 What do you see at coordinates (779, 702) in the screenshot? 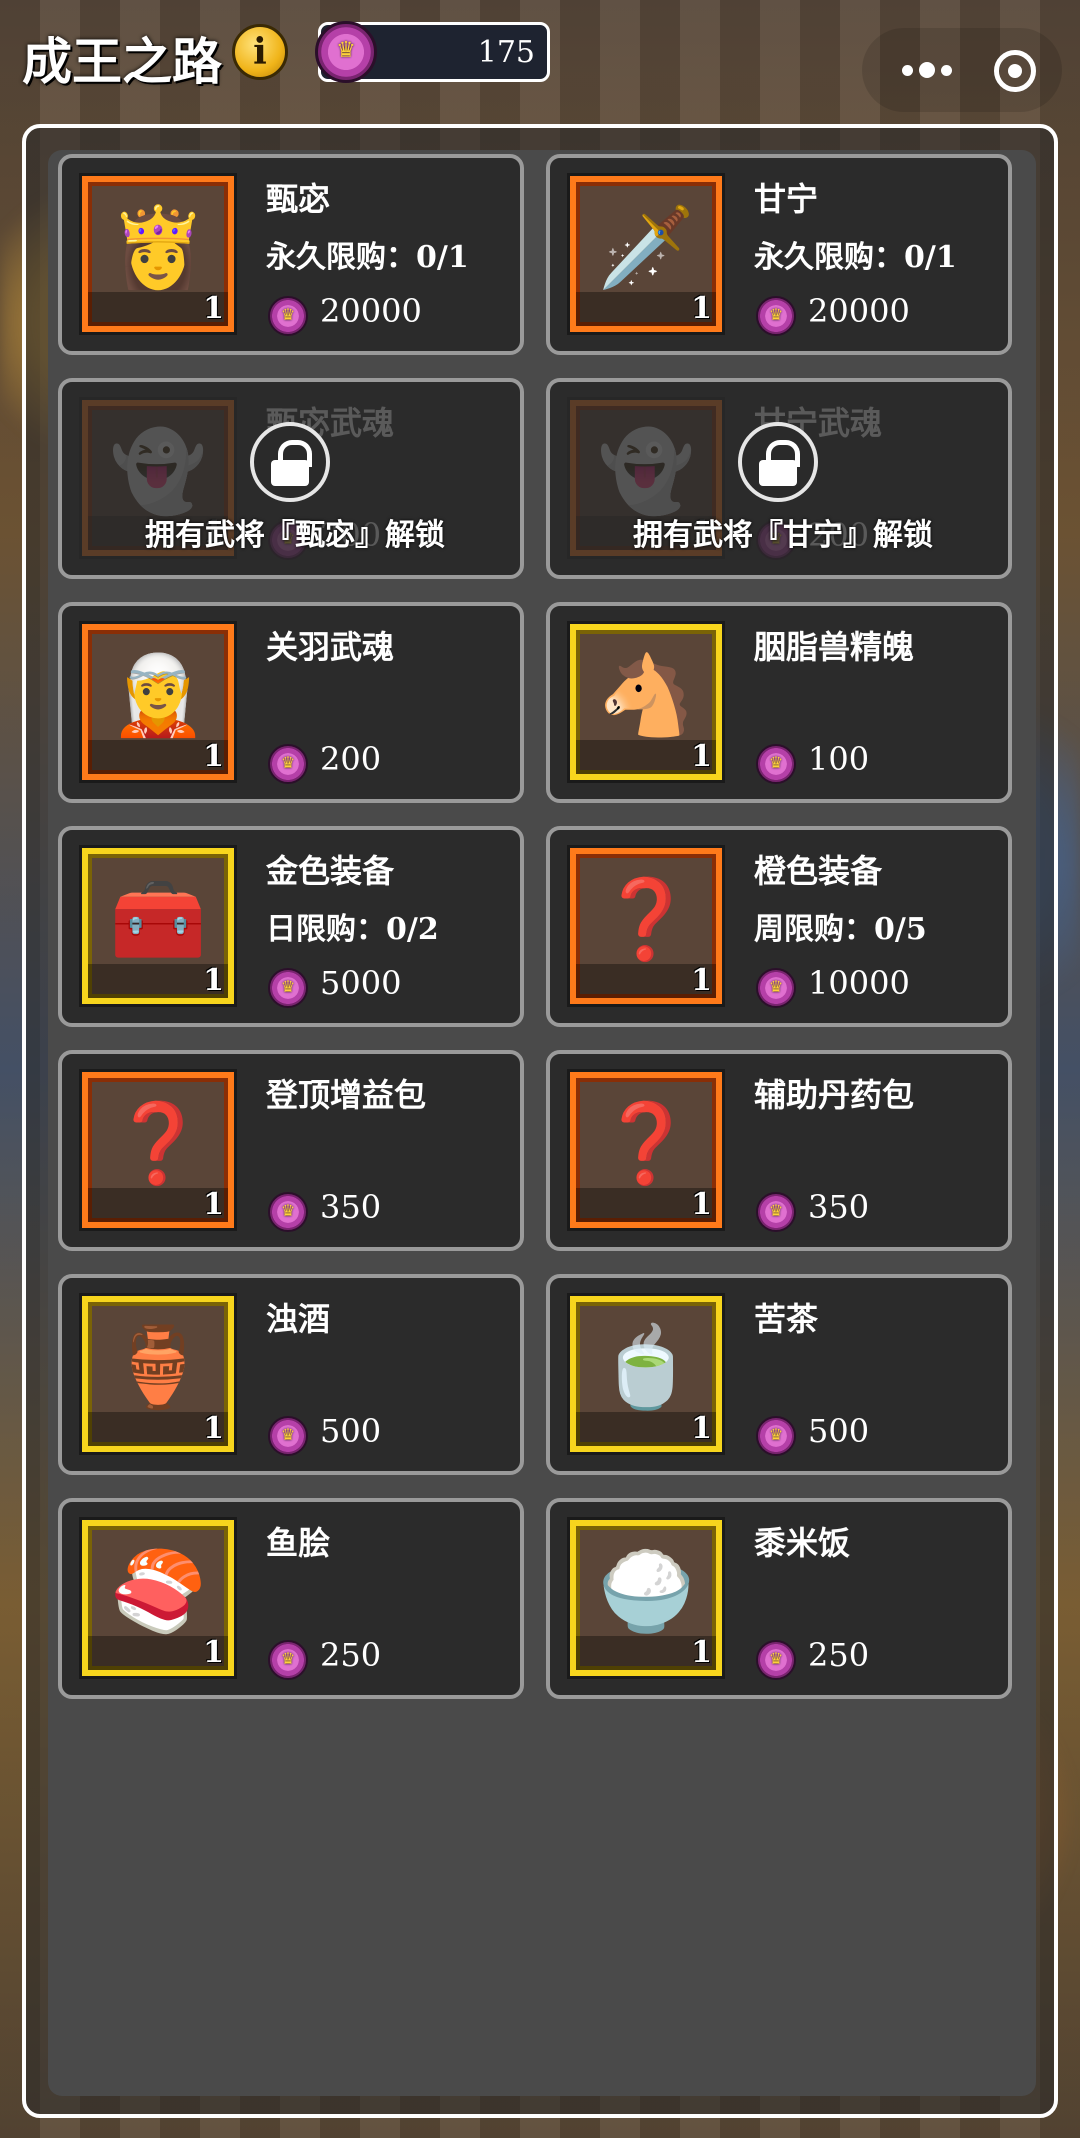
I see `shop-item-card: 🐴 1 胭脂兽精魄 ♛ 100` at bounding box center [779, 702].